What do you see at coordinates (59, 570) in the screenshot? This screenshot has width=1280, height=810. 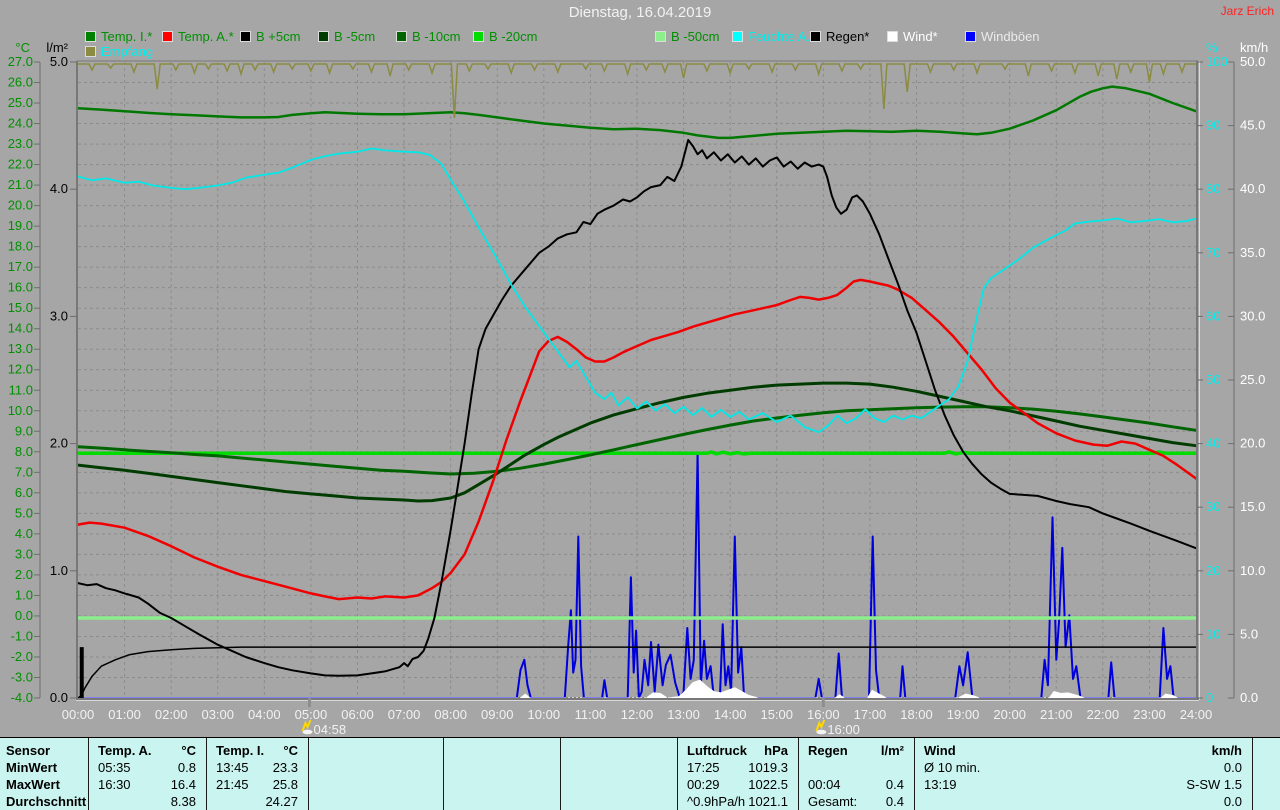 I see `rain-tick-label: 1.0` at bounding box center [59, 570].